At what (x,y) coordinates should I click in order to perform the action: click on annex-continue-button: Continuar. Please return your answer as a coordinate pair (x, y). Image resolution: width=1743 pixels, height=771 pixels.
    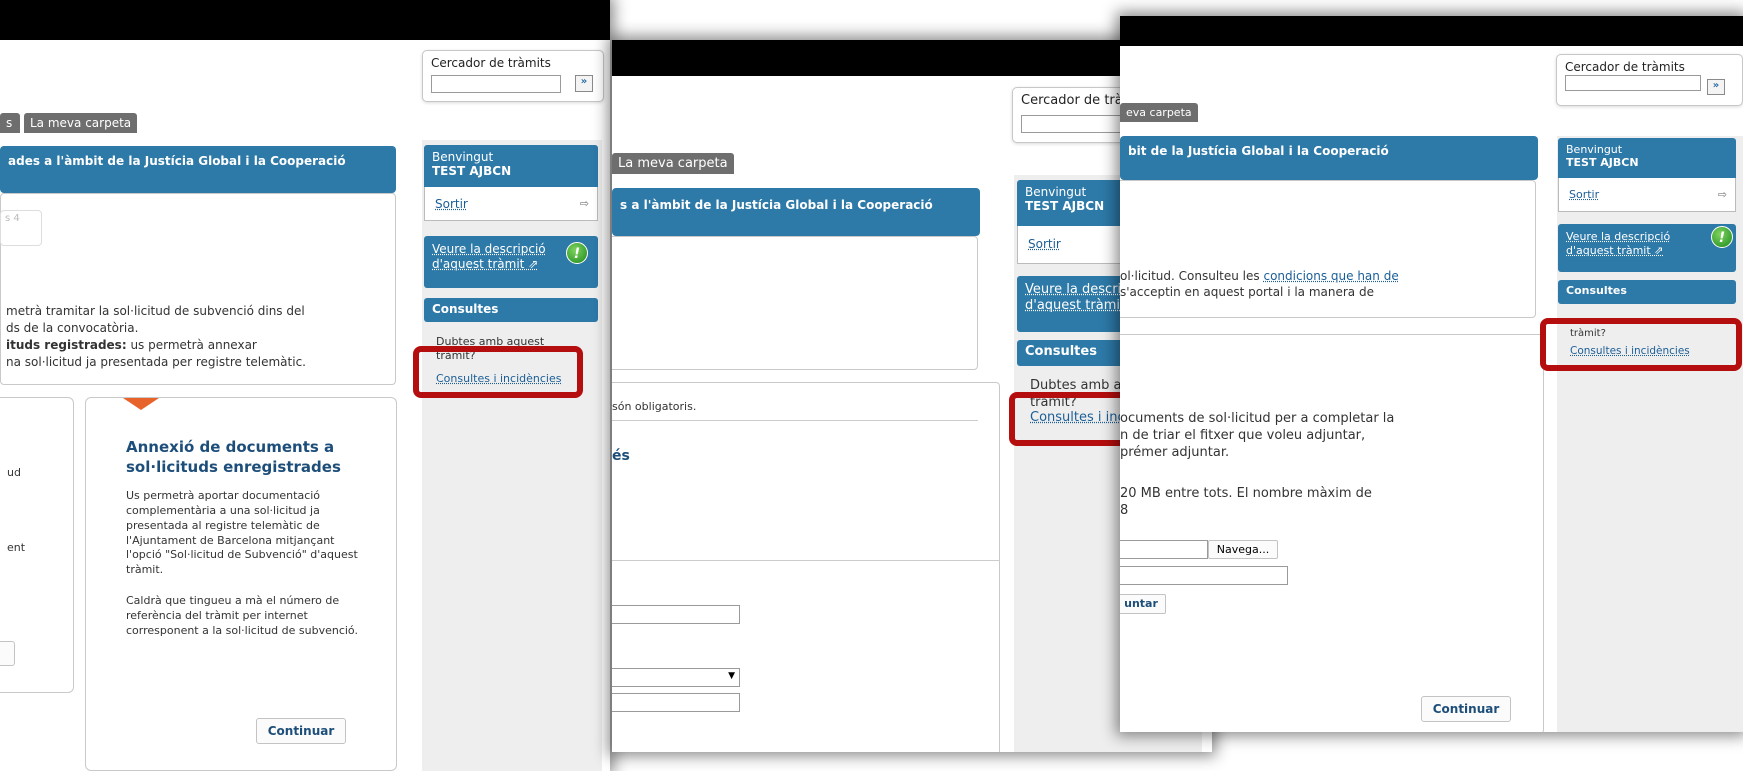
    Looking at the image, I should click on (301, 731).